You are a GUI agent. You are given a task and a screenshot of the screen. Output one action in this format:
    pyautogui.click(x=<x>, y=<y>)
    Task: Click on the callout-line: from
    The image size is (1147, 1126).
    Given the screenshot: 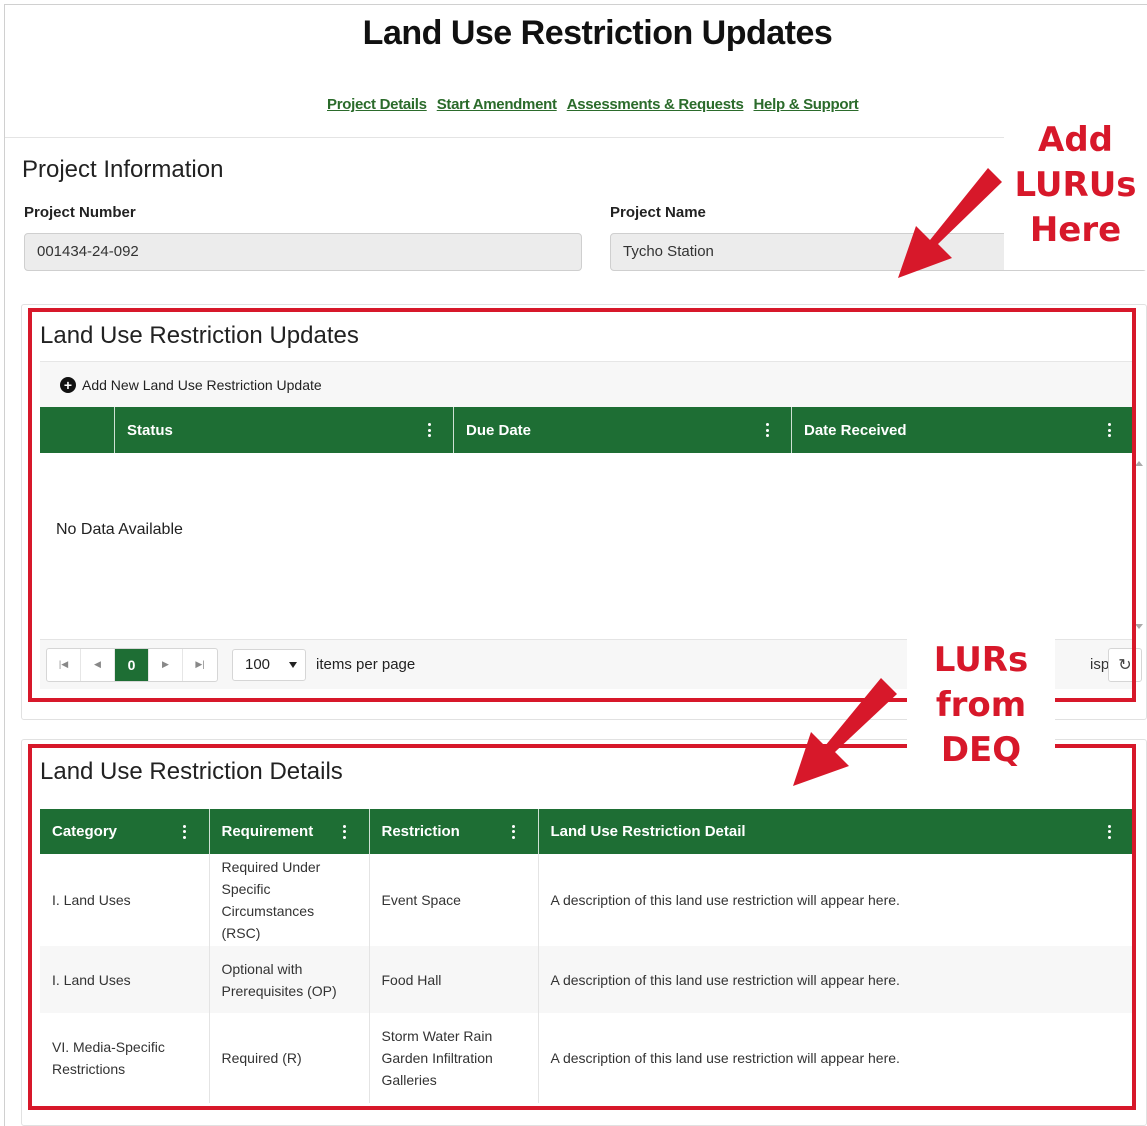 What is the action you would take?
    pyautogui.click(x=981, y=705)
    